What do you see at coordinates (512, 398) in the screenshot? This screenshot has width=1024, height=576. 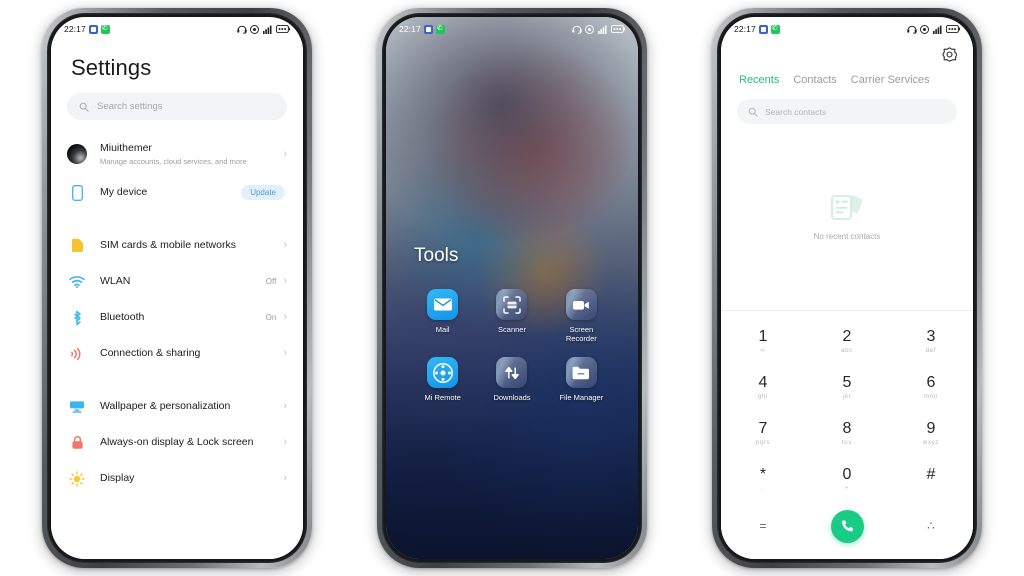 I see `app-label: Downloads` at bounding box center [512, 398].